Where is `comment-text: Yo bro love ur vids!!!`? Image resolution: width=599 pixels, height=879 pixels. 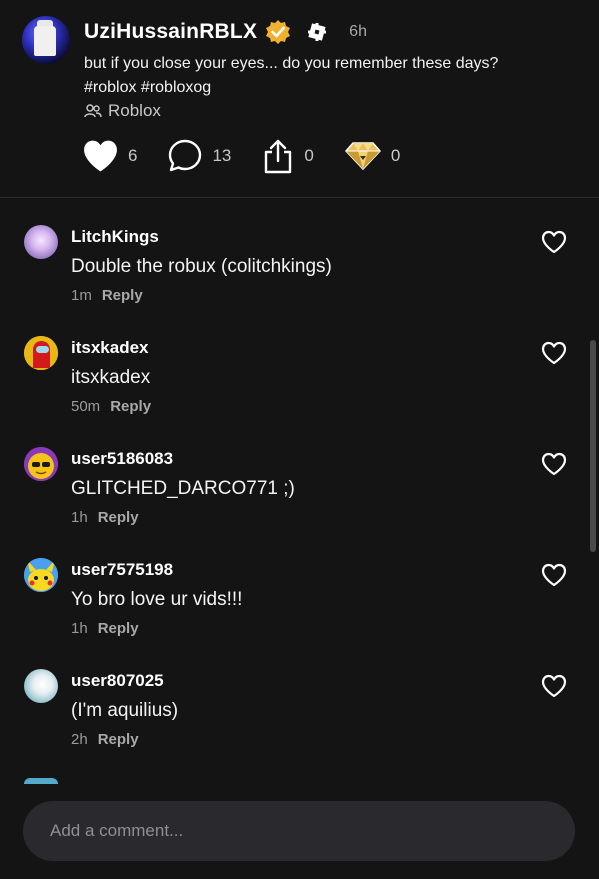
comment-text: Yo bro love ur vids!!! is located at coordinates (157, 599).